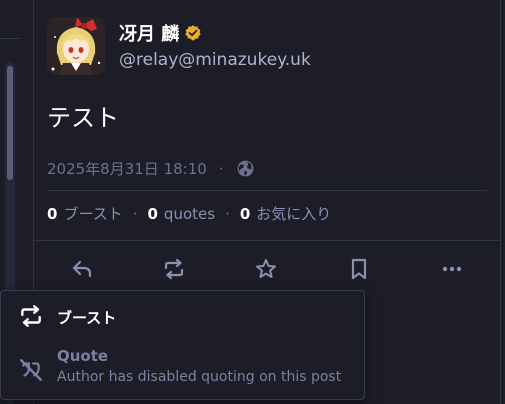 The image size is (505, 404). I want to click on boost-button, so click(174, 269).